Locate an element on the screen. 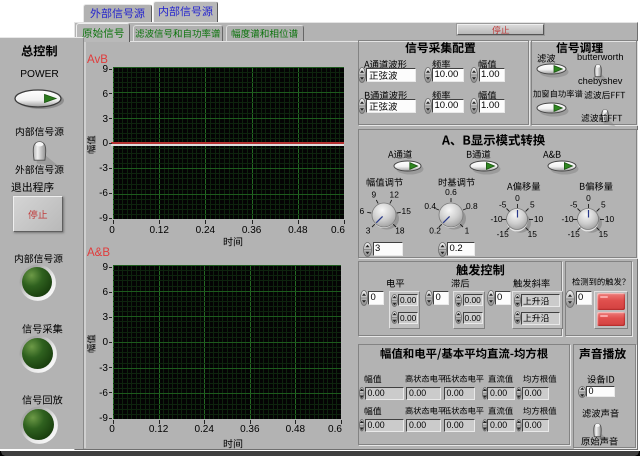  svg-text: 0.2 is located at coordinates (435, 230).